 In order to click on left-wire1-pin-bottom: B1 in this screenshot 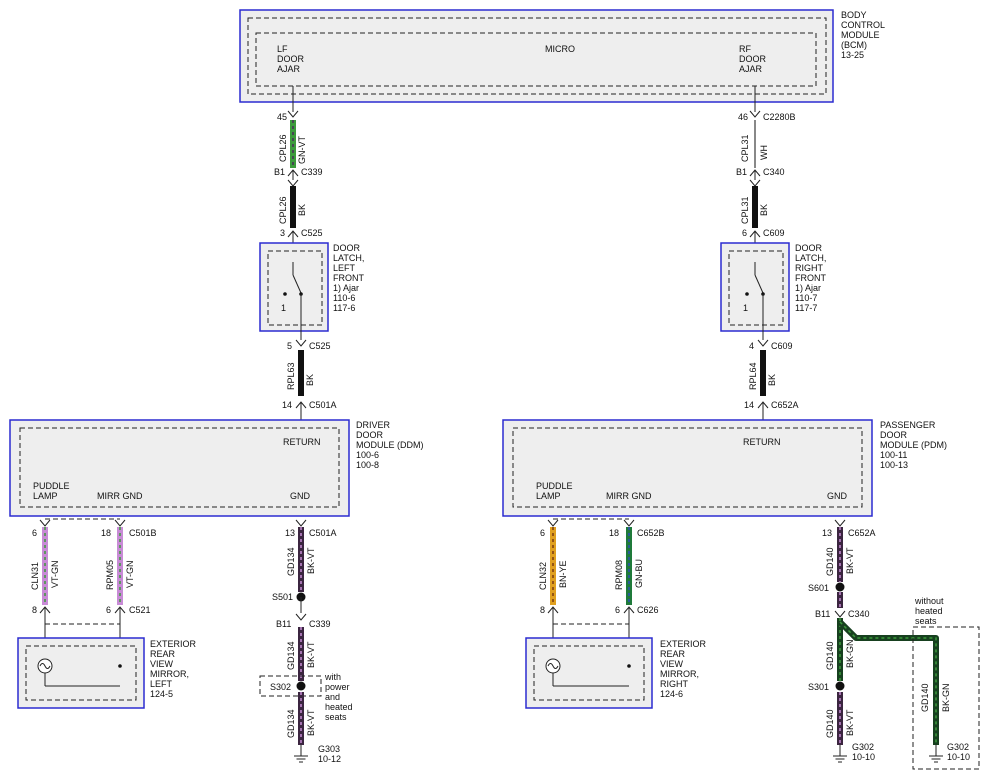, I will do `click(279, 172)`.